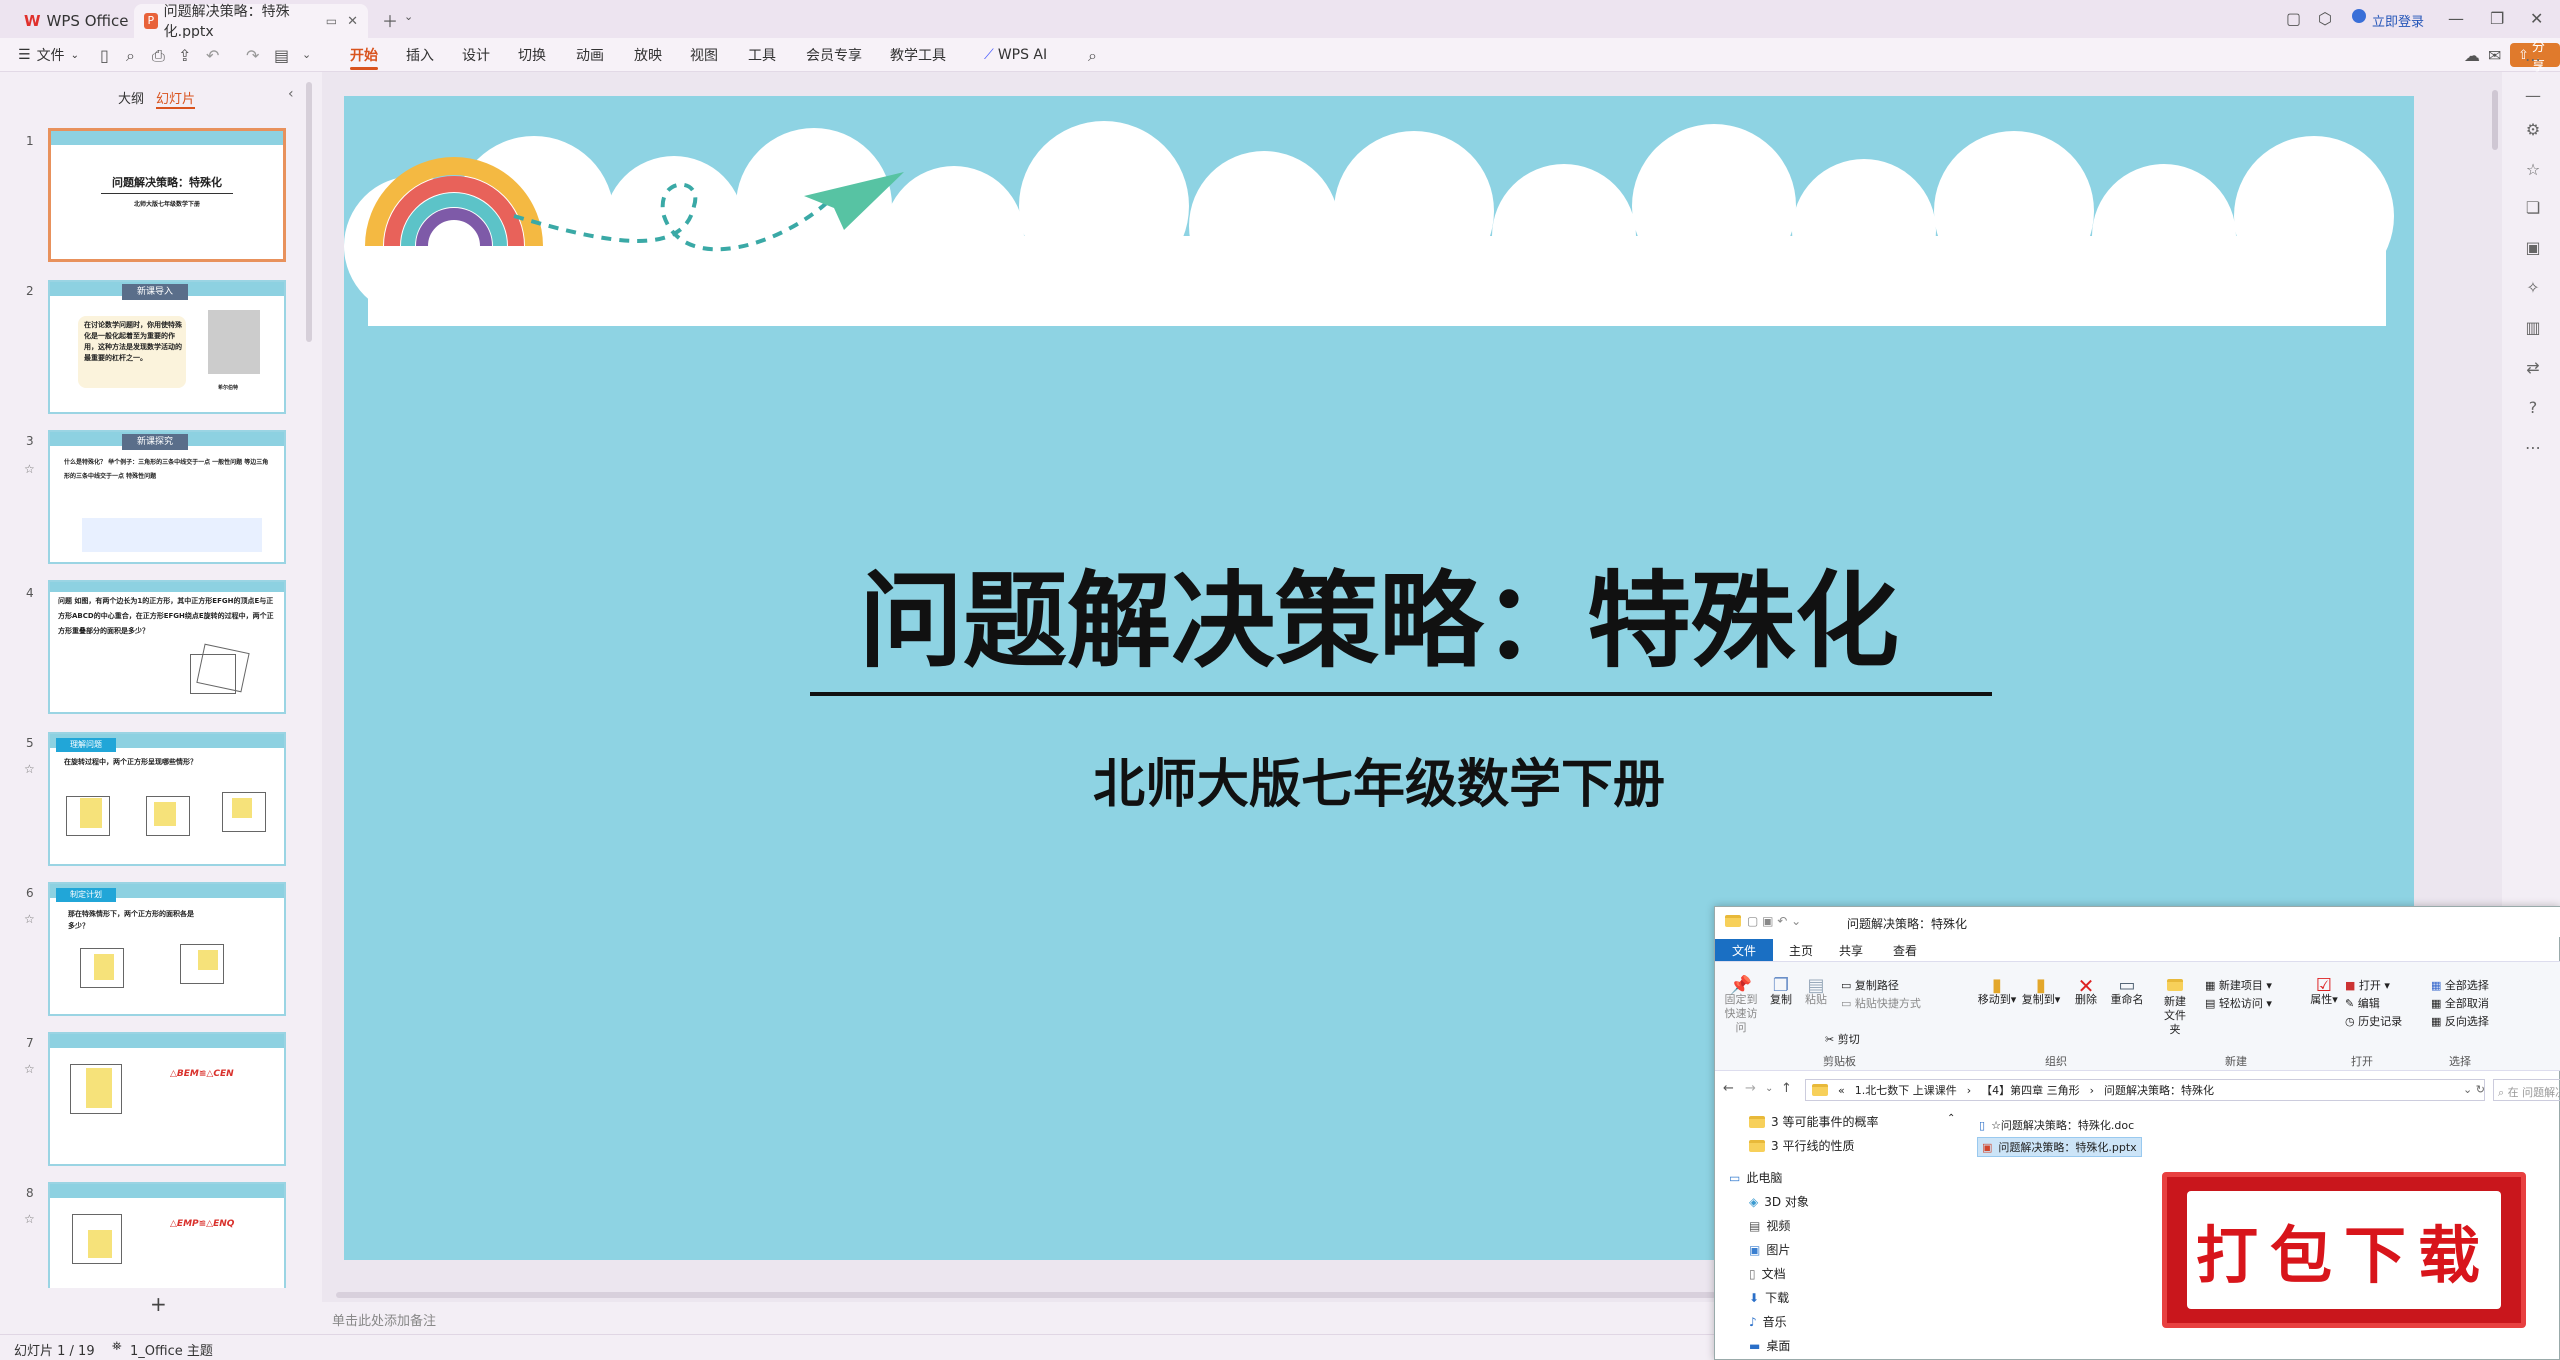 The image size is (2560, 1360). What do you see at coordinates (2533, 407) in the screenshot?
I see `help-icon: ?` at bounding box center [2533, 407].